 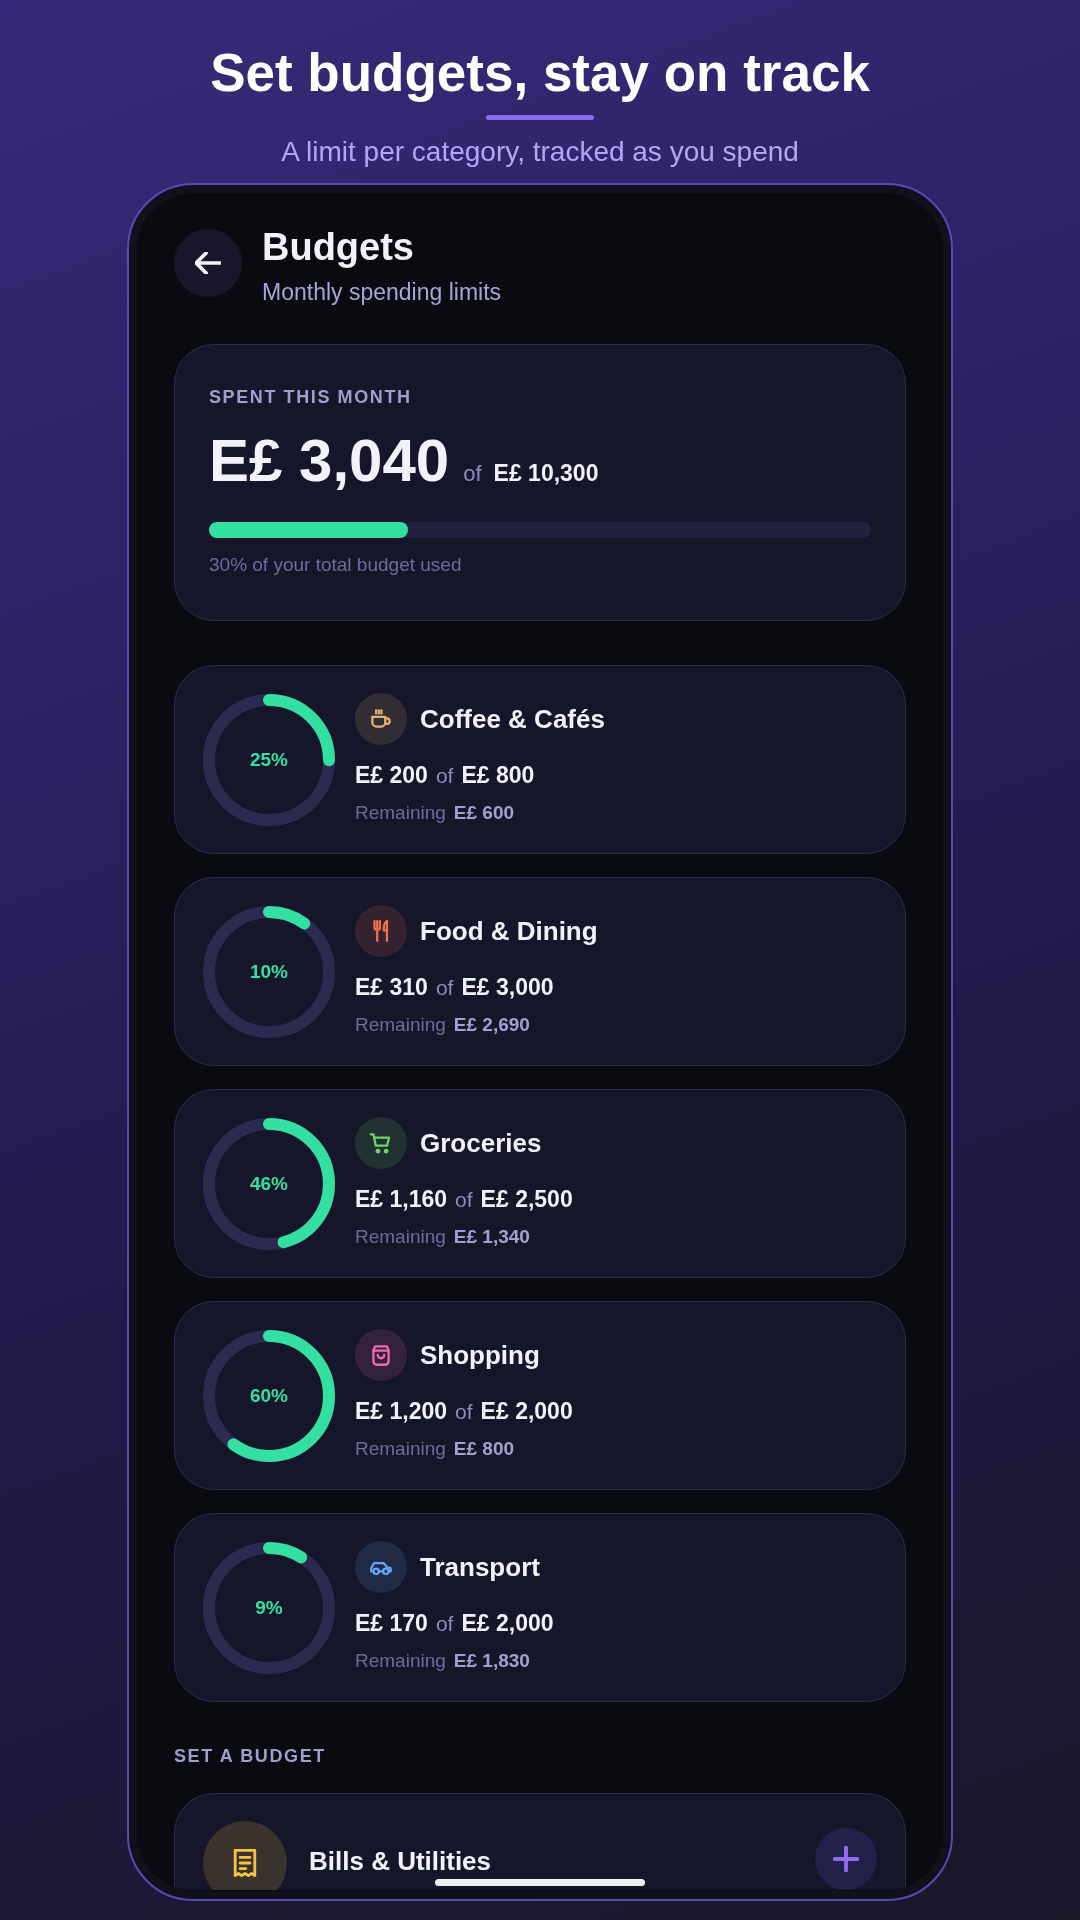 I want to click on spent-amount: E£ 310, so click(x=391, y=987).